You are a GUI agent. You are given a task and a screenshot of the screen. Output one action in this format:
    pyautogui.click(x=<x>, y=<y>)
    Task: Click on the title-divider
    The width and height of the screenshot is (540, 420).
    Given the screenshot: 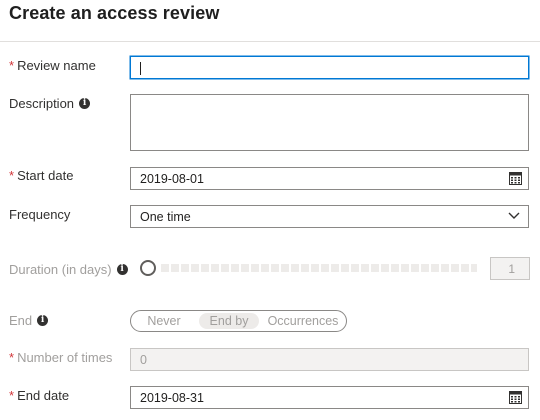 What is the action you would take?
    pyautogui.click(x=270, y=41)
    